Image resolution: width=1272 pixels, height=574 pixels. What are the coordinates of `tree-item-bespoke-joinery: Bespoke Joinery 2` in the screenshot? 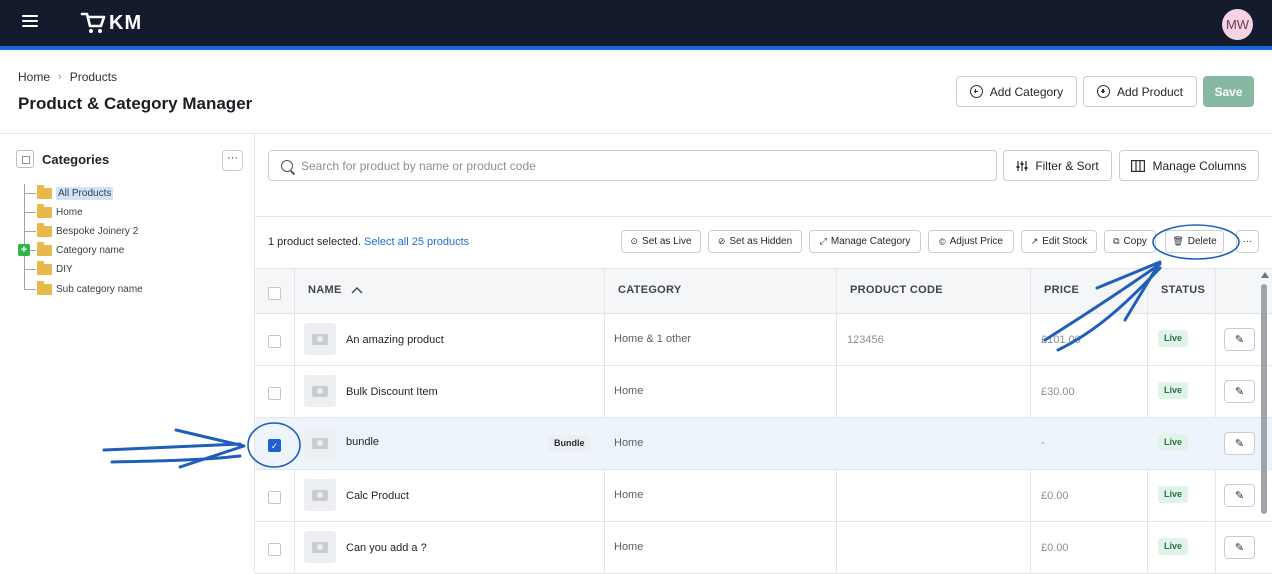 It's located at (81, 231).